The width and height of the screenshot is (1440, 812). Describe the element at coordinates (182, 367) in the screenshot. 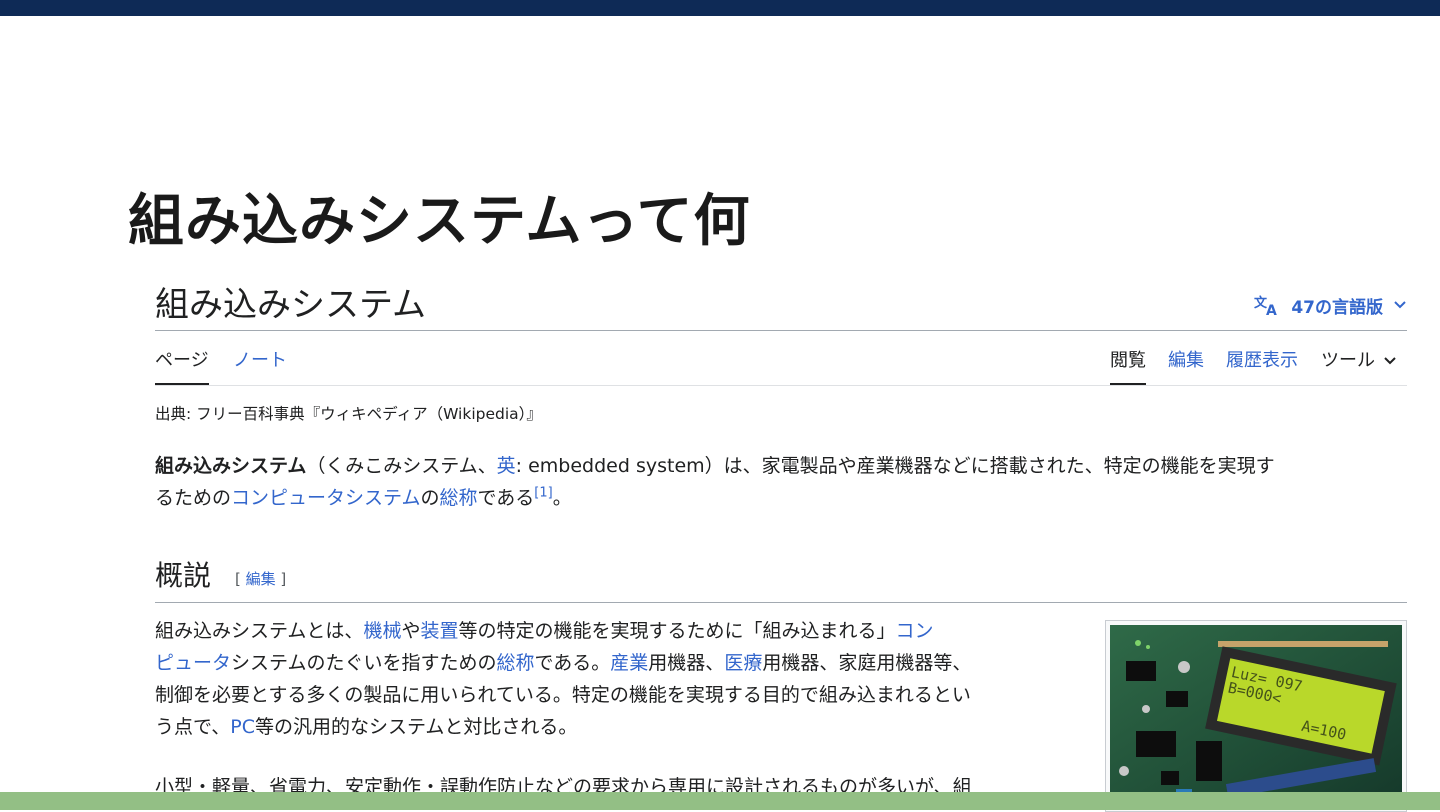

I see `tab-page: ページ` at that location.